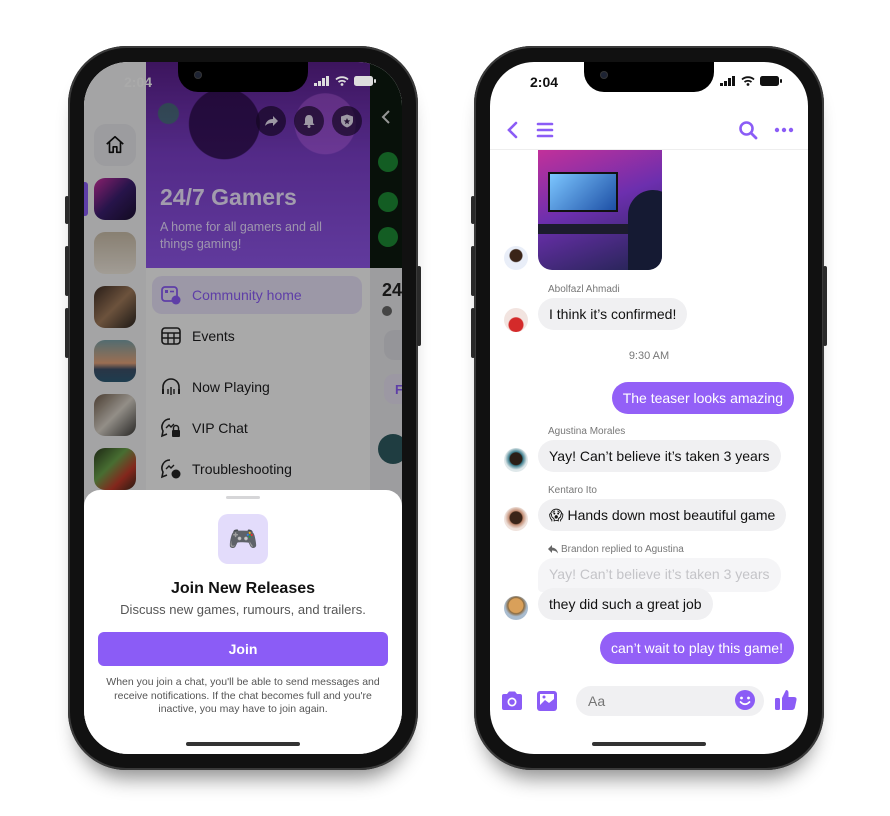 This screenshot has height=816, width=890. What do you see at coordinates (587, 431) in the screenshot?
I see `sender-name: Agustina Morales` at bounding box center [587, 431].